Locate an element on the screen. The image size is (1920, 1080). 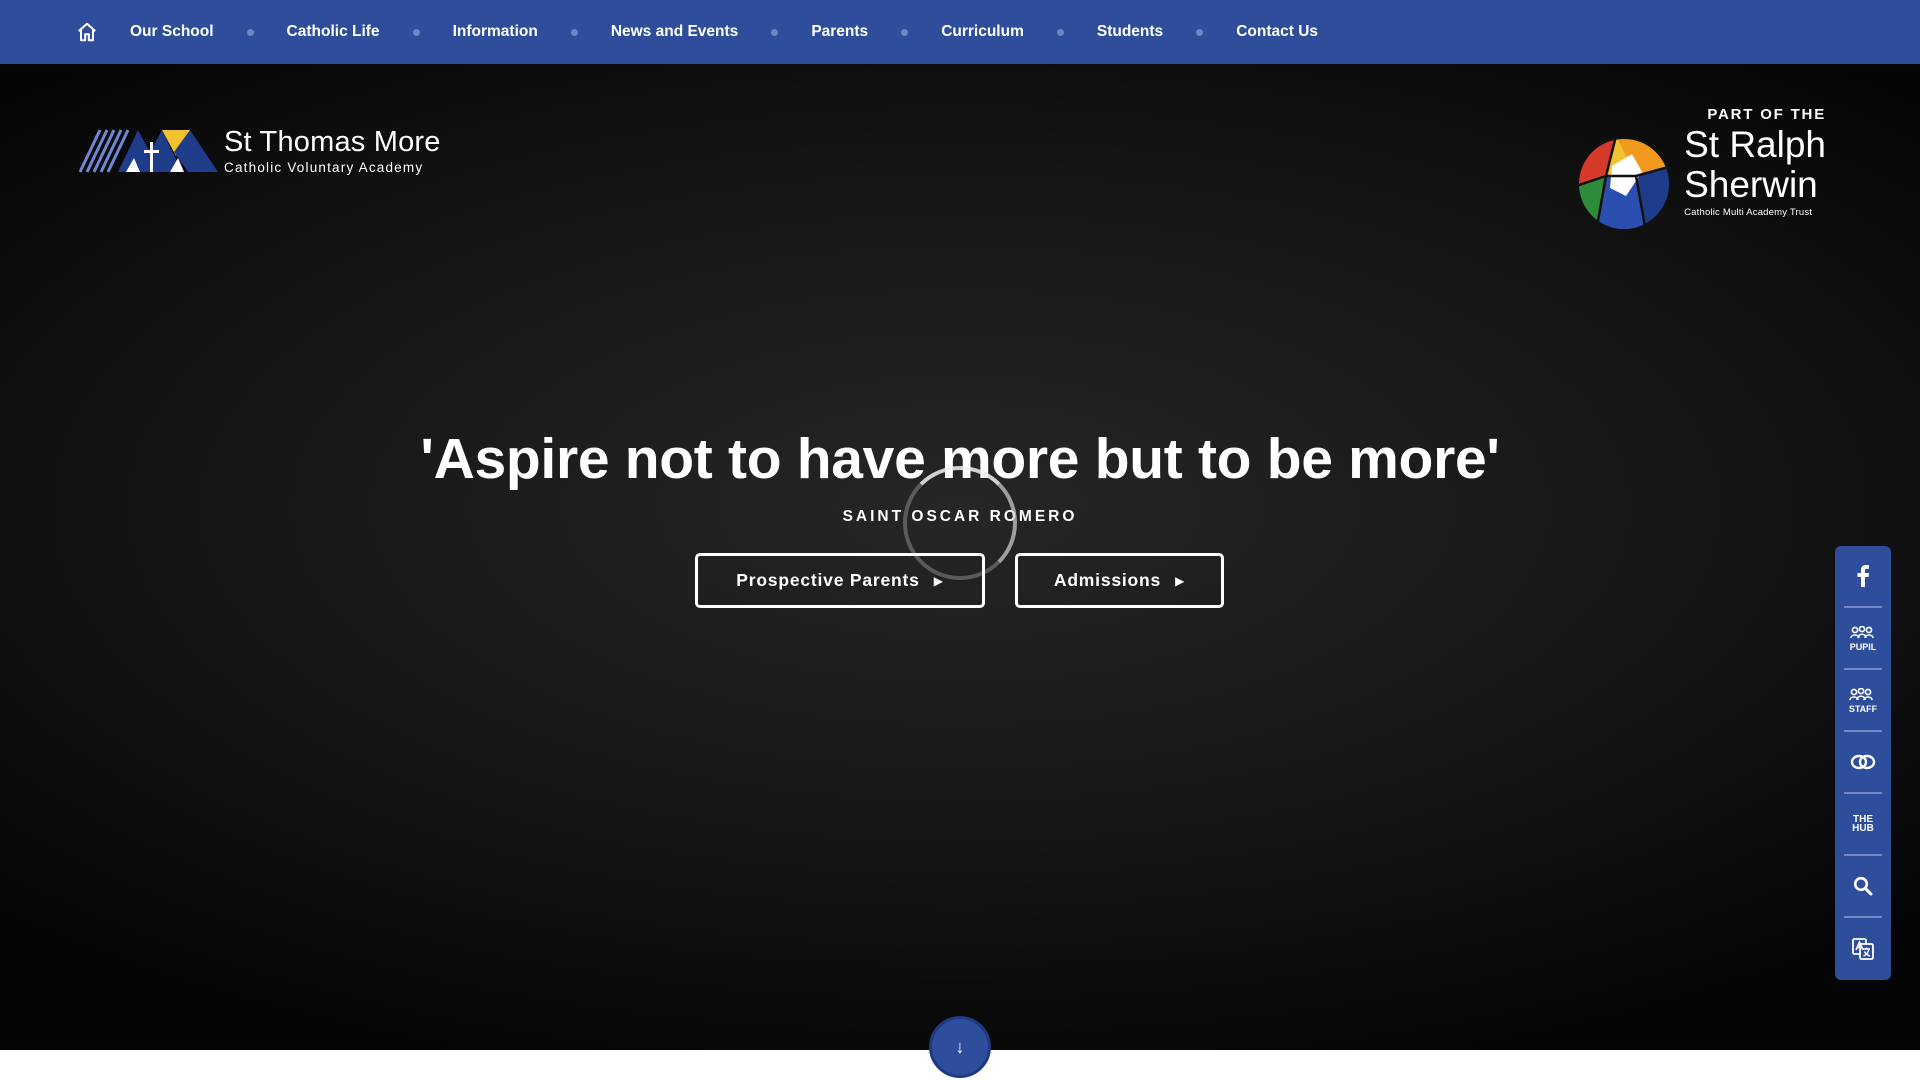
home-icon is located at coordinates (87, 32).